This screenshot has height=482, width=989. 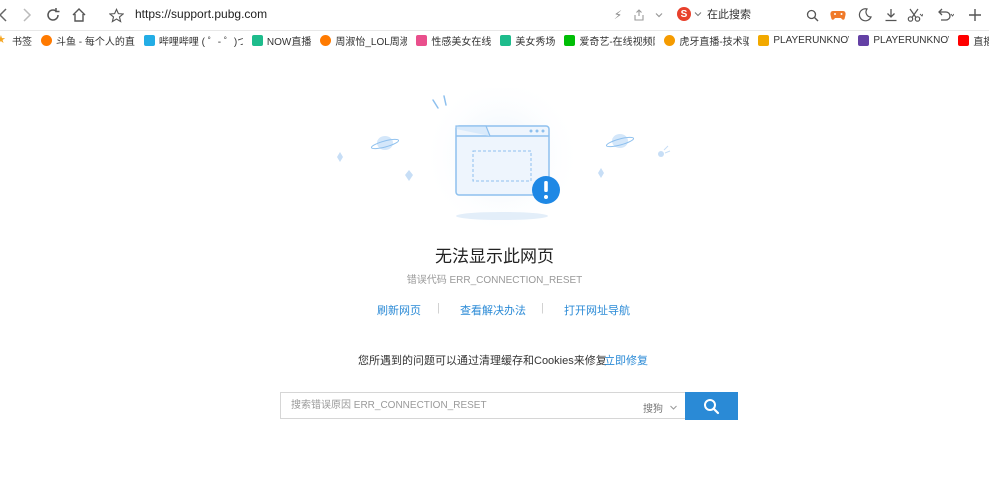 I want to click on view-solutions-link: 查看解决办法, so click(x=493, y=310).